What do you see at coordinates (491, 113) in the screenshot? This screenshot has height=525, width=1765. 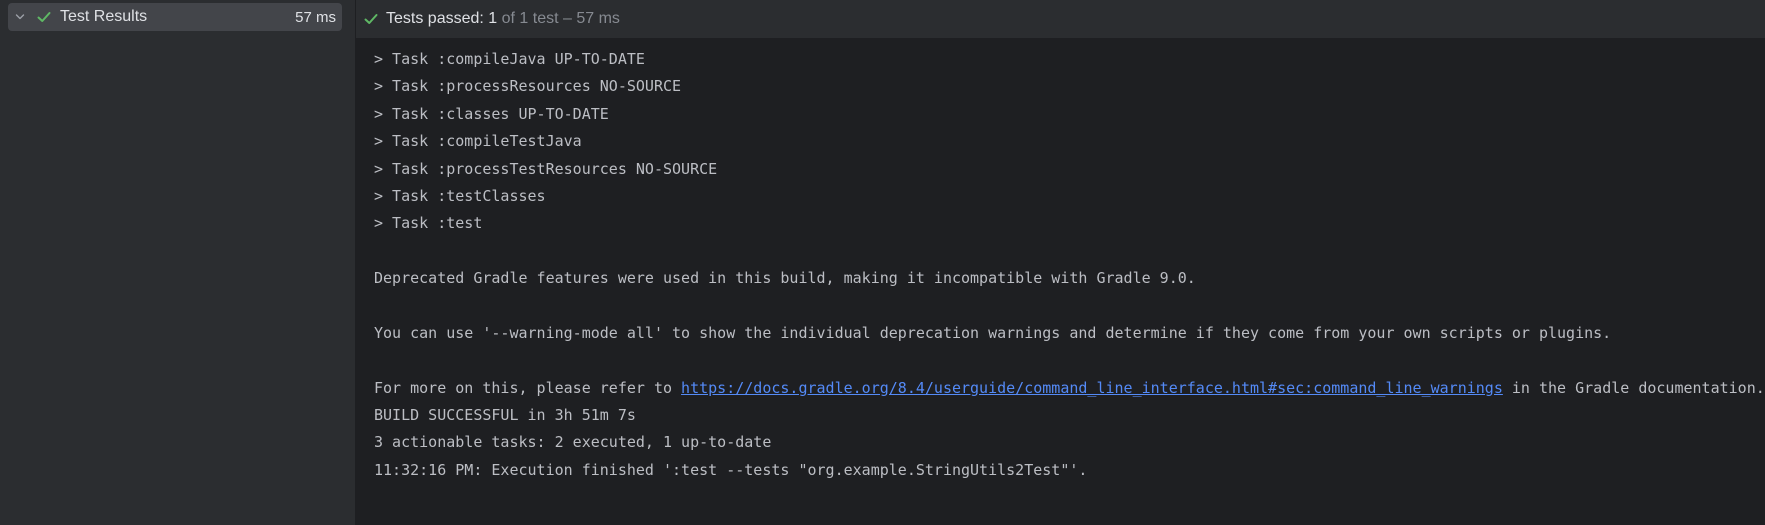 I see `console-line: > Task :classes UP-TO-DATE` at bounding box center [491, 113].